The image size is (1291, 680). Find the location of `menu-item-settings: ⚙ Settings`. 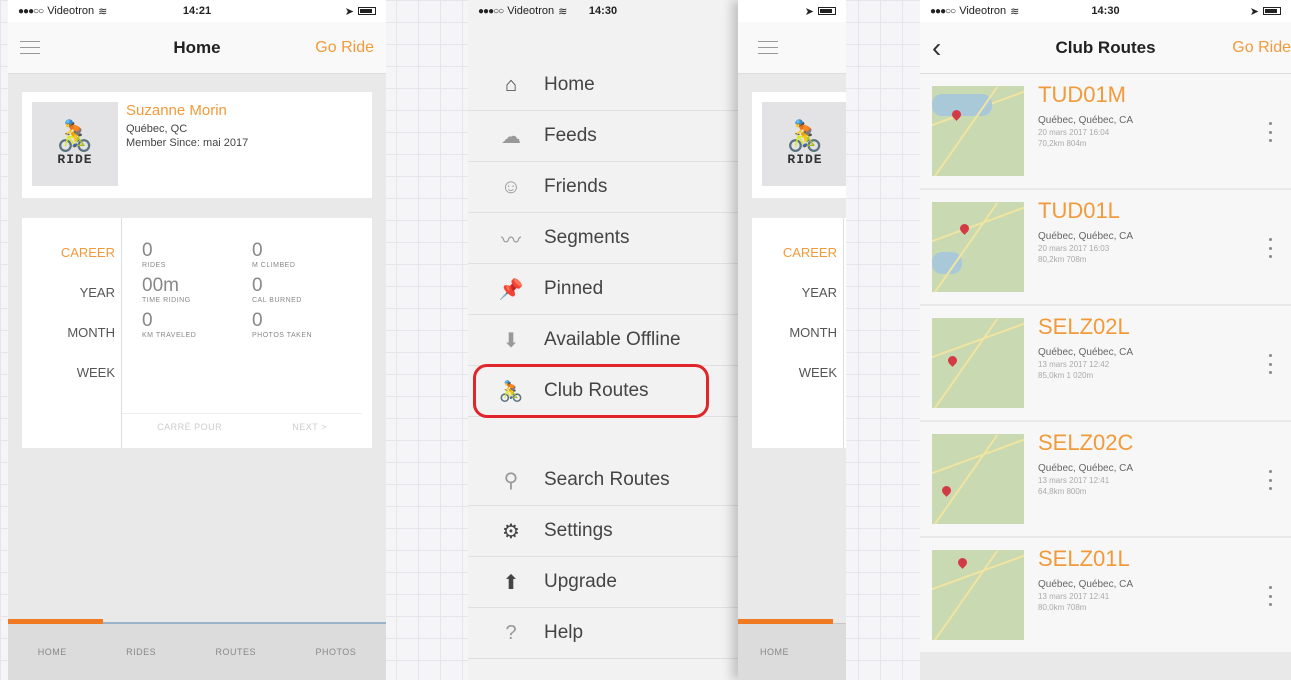

menu-item-settings: ⚙ Settings is located at coordinates (603, 531).